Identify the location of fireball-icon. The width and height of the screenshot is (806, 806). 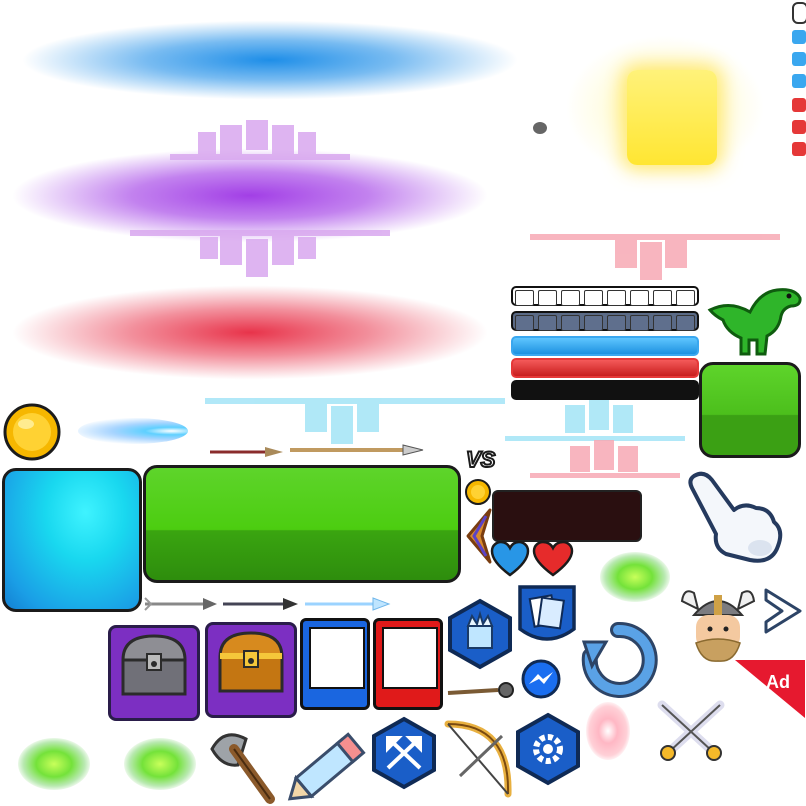
(133, 431).